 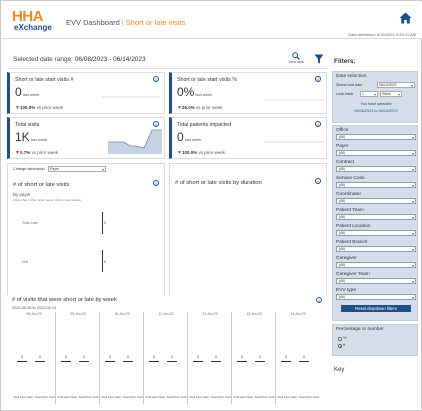 What do you see at coordinates (166, 314) in the screenshot?
I see `week-day-date: 11-Jun-23` at bounding box center [166, 314].